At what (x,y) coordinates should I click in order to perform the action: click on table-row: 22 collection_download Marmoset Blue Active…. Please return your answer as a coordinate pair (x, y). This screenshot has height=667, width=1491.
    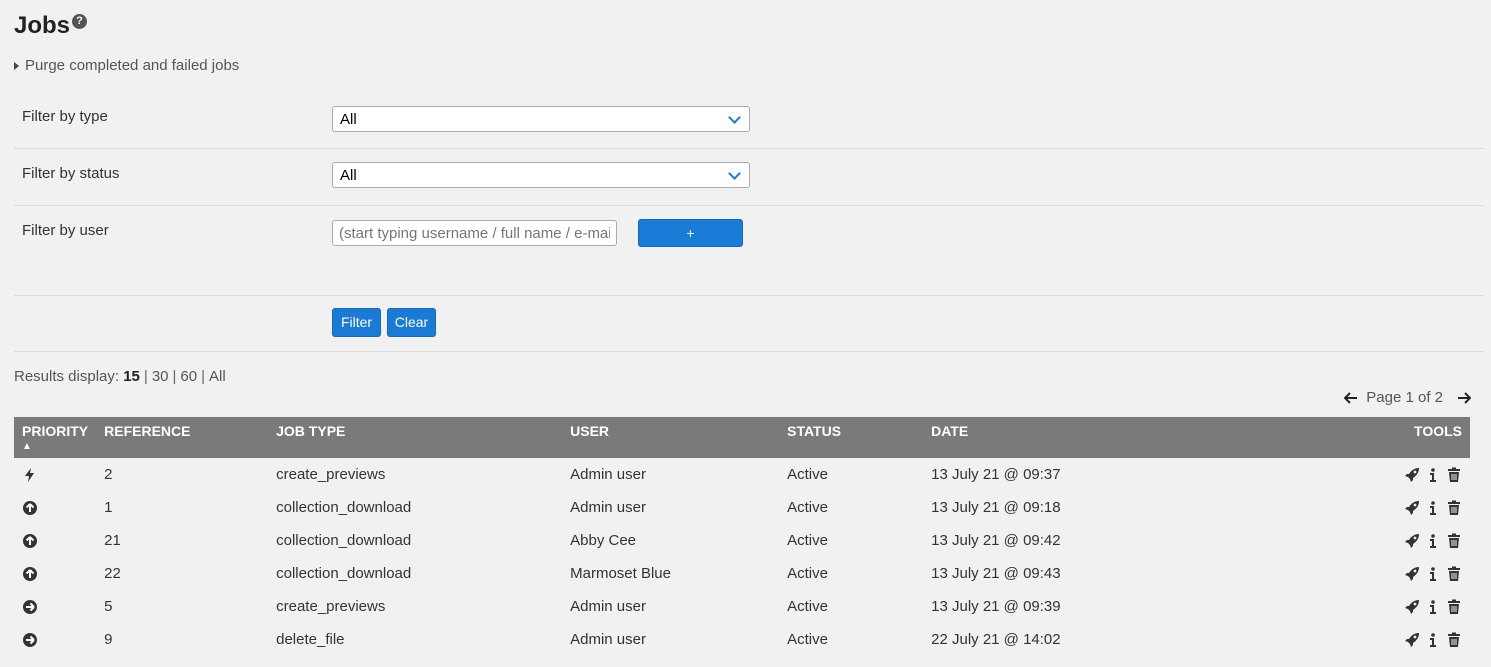
    Looking at the image, I should click on (742, 573).